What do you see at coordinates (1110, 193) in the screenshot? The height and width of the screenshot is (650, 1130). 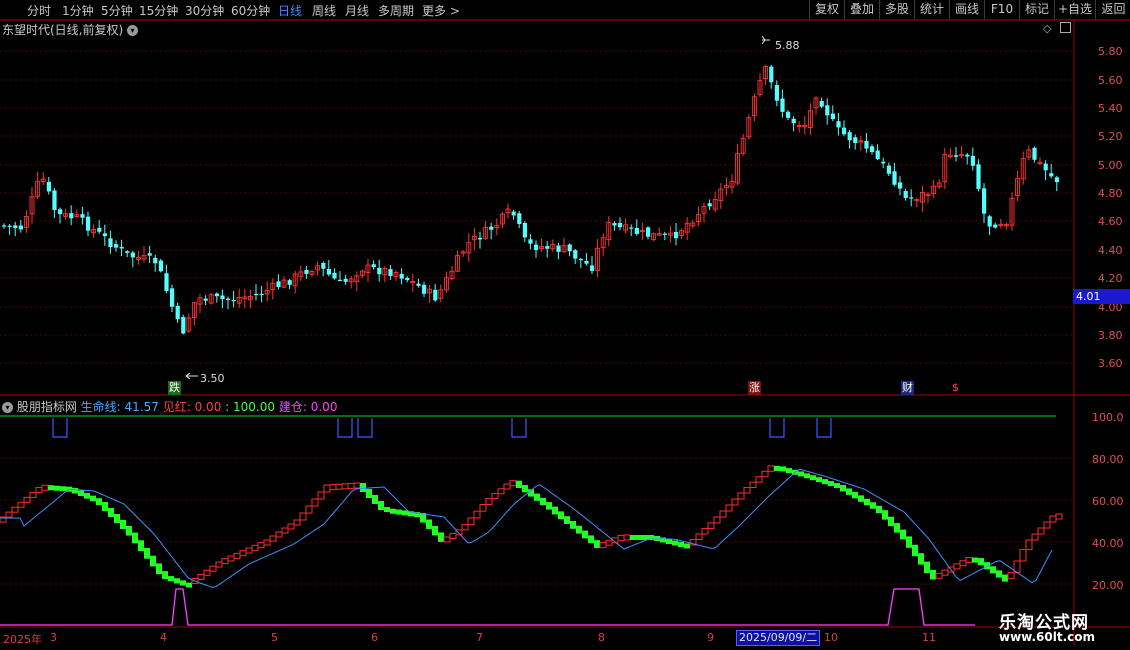 I see `price-tick-label: 4.80` at bounding box center [1110, 193].